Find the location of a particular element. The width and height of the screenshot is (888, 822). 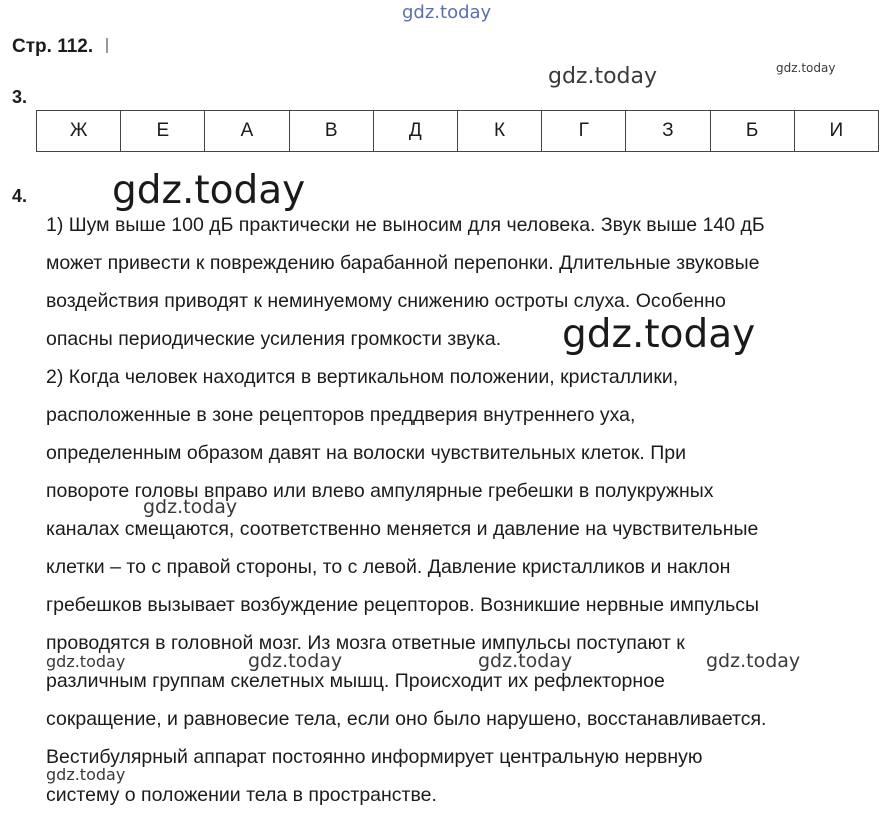

answer-cell: Ж is located at coordinates (78, 131).